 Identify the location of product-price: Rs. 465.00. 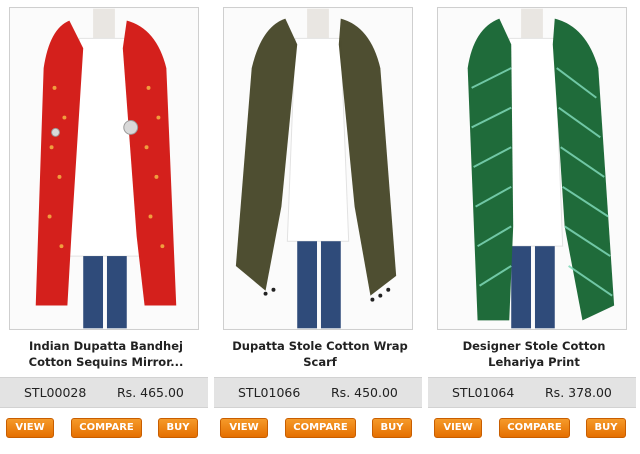
(150, 392).